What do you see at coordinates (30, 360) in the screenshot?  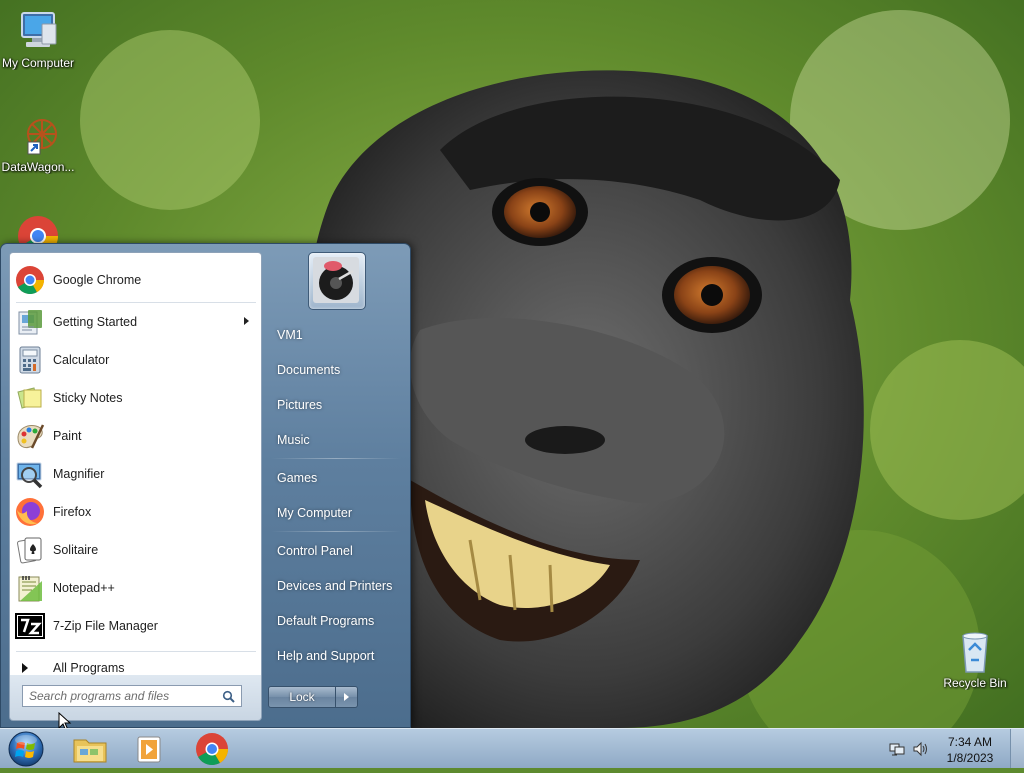 I see `calculator-icon` at bounding box center [30, 360].